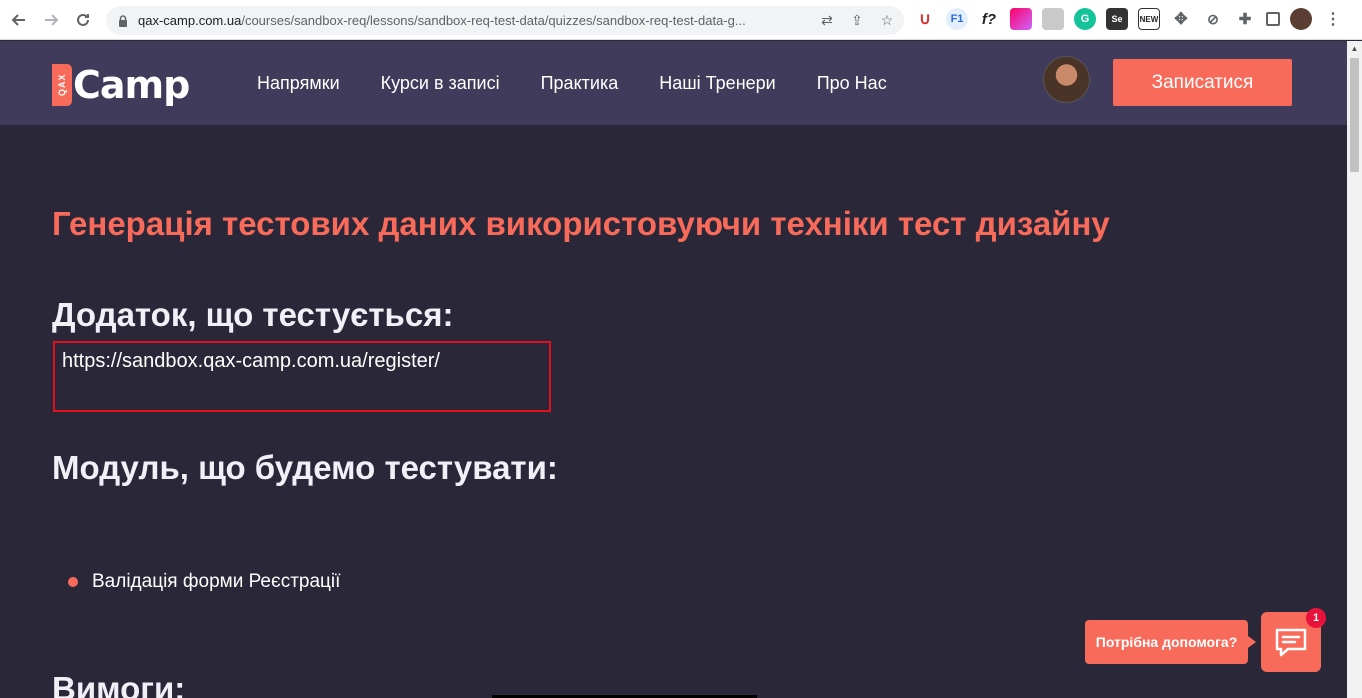 The image size is (1362, 698). Describe the element at coordinates (1170, 642) in the screenshot. I see `help-bubble: Потрібна допомога?` at that location.